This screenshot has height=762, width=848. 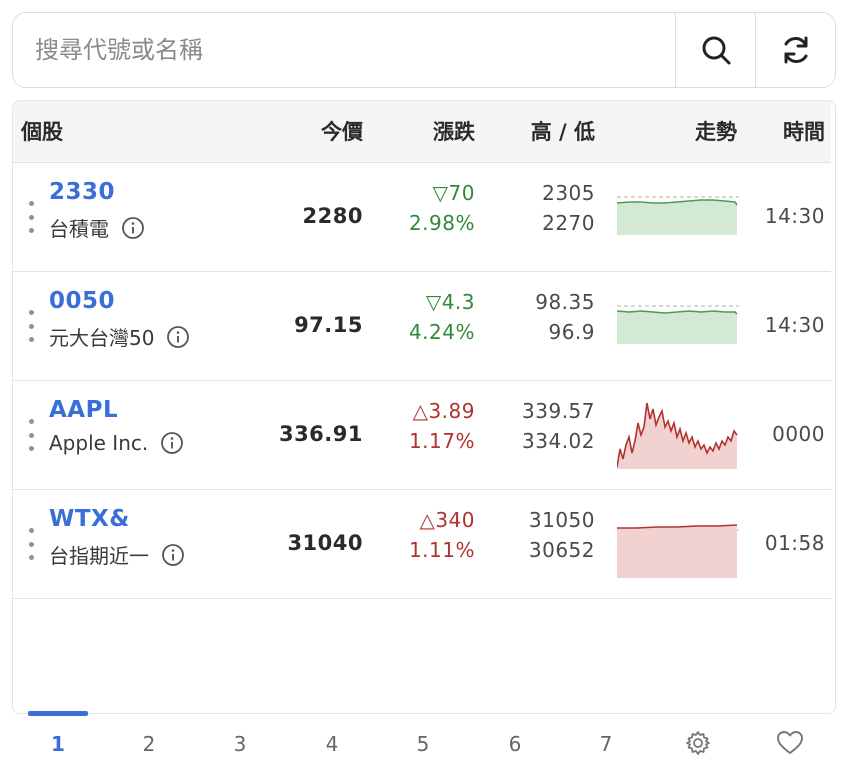 I want to click on current-price: 31040, so click(x=325, y=543).